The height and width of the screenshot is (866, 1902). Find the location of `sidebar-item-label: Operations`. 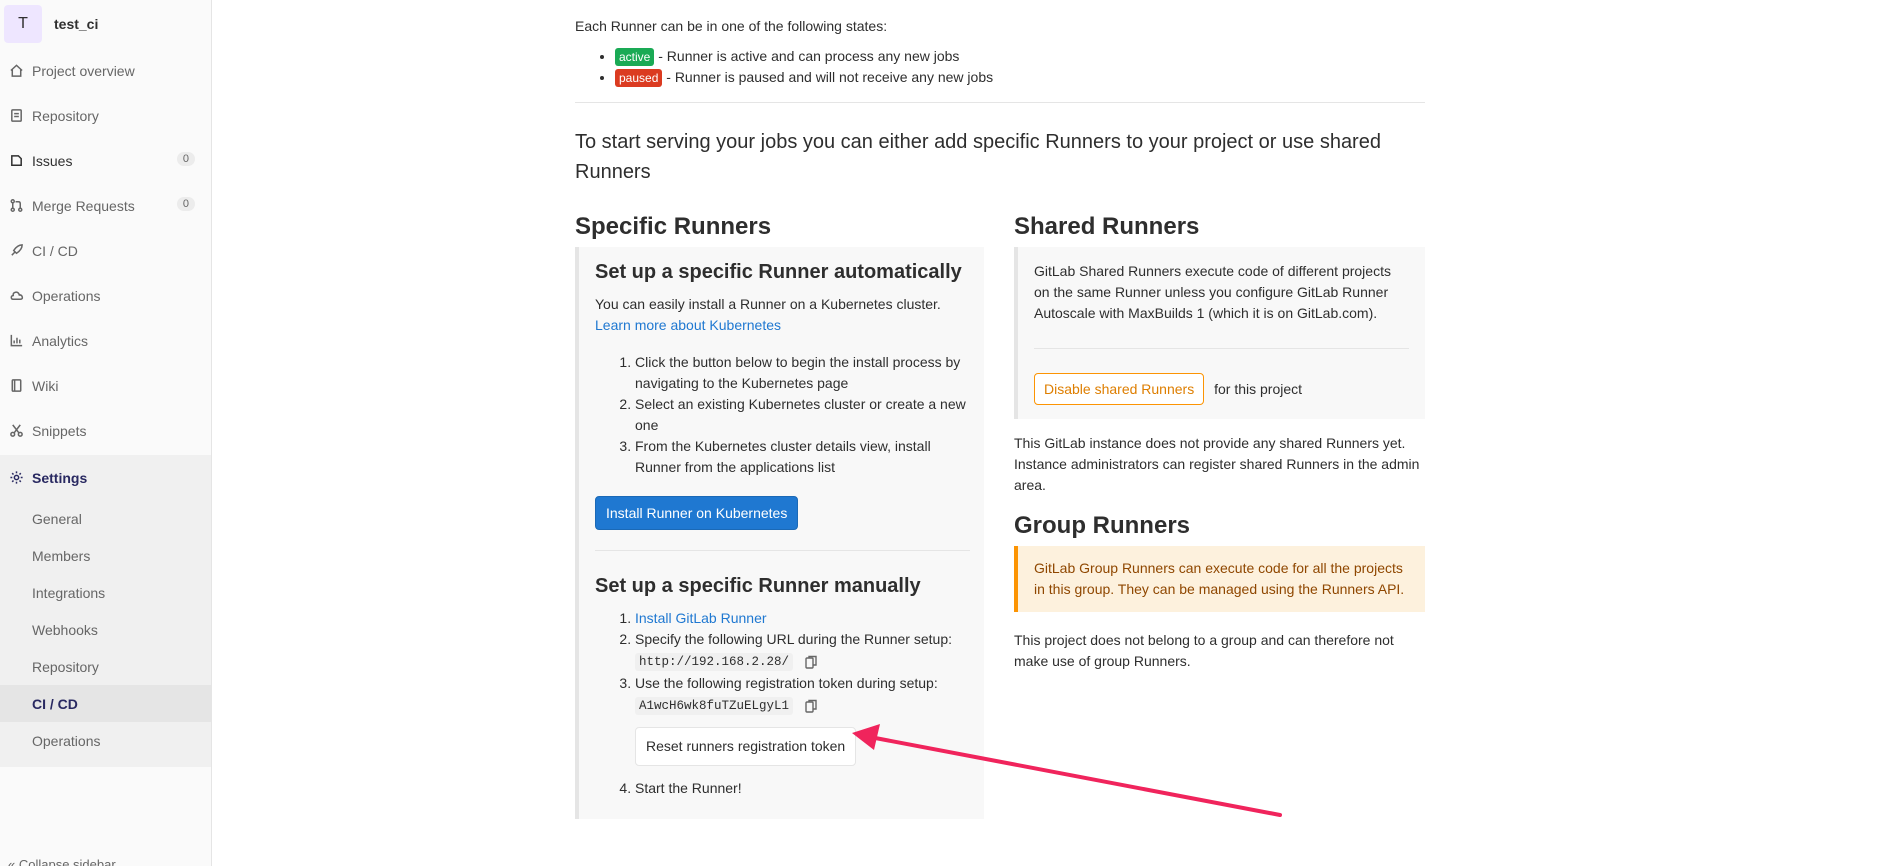

sidebar-item-label: Operations is located at coordinates (66, 295).